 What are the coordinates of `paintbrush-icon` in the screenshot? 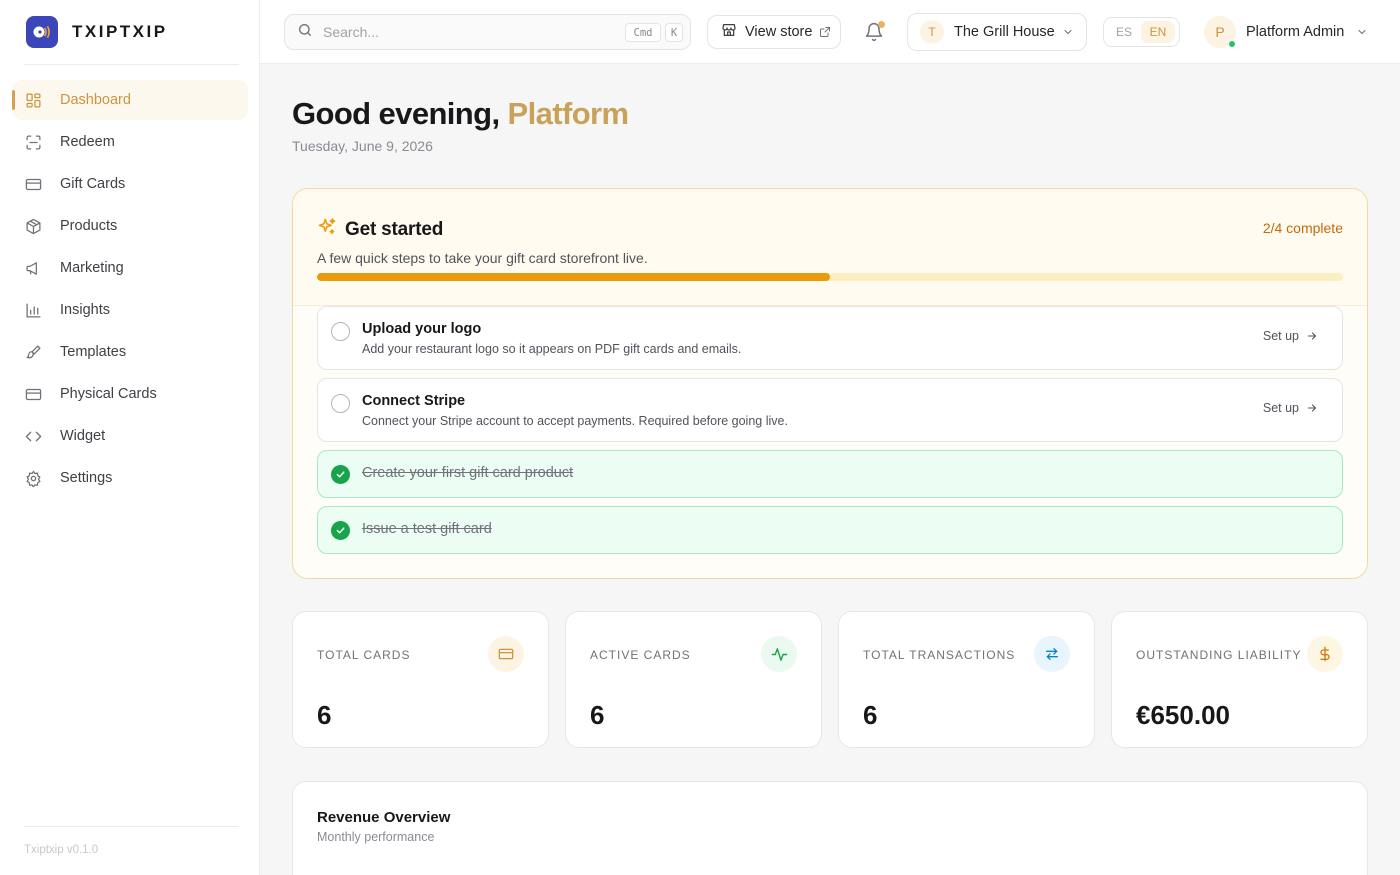 It's located at (33, 352).